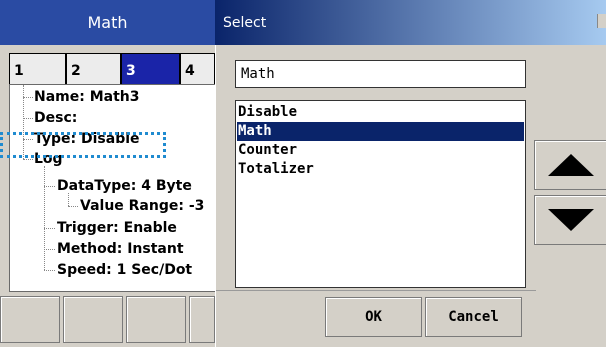 This screenshot has height=347, width=606. I want to click on triangle-down-icon, so click(571, 220).